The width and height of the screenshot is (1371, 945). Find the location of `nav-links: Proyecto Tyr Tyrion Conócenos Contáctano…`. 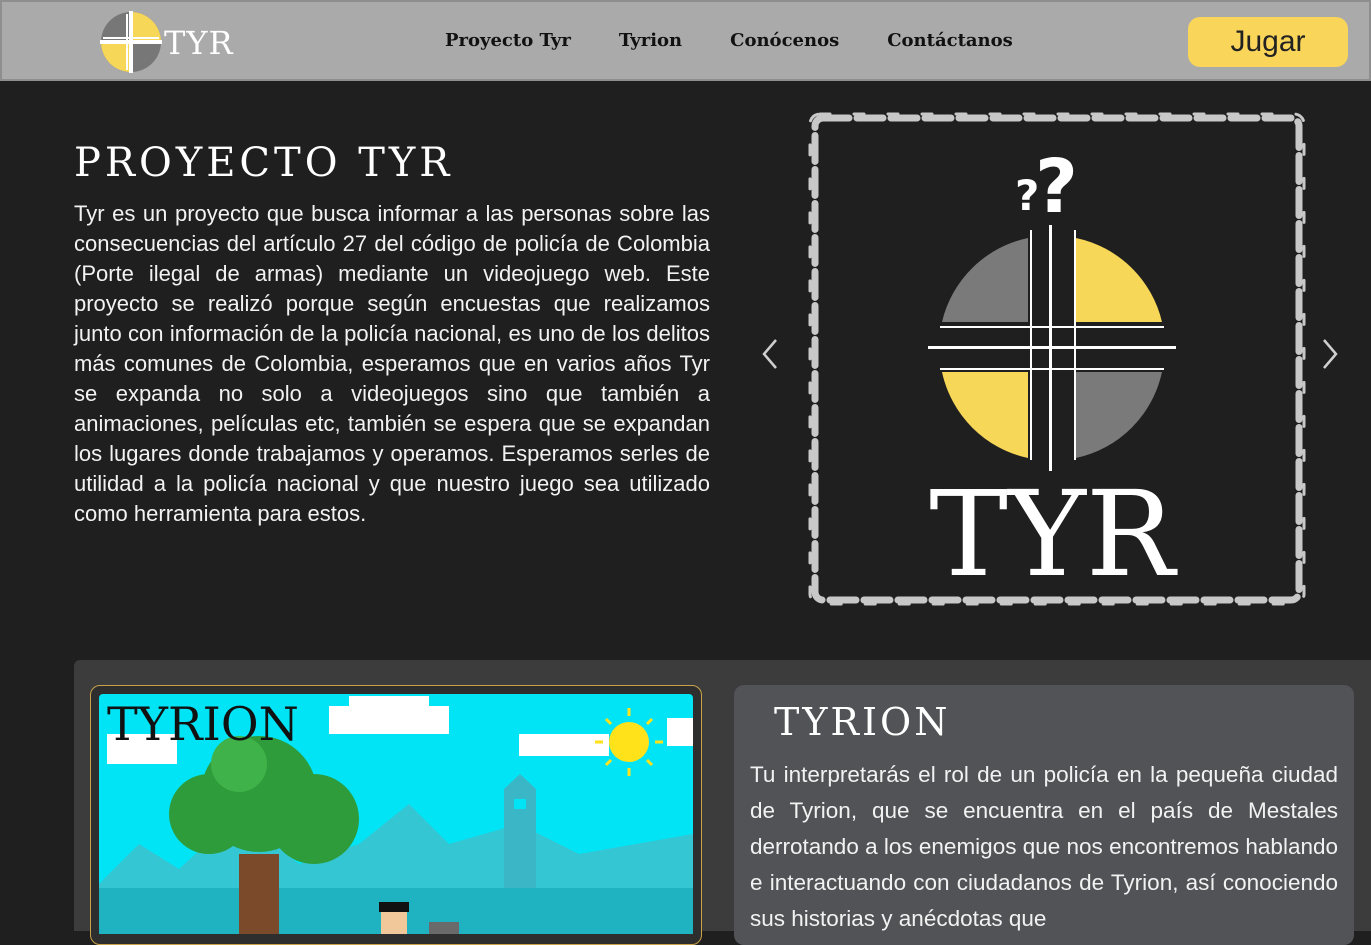

nav-links: Proyecto Tyr Tyrion Conócenos Contáctano… is located at coordinates (753, 40).